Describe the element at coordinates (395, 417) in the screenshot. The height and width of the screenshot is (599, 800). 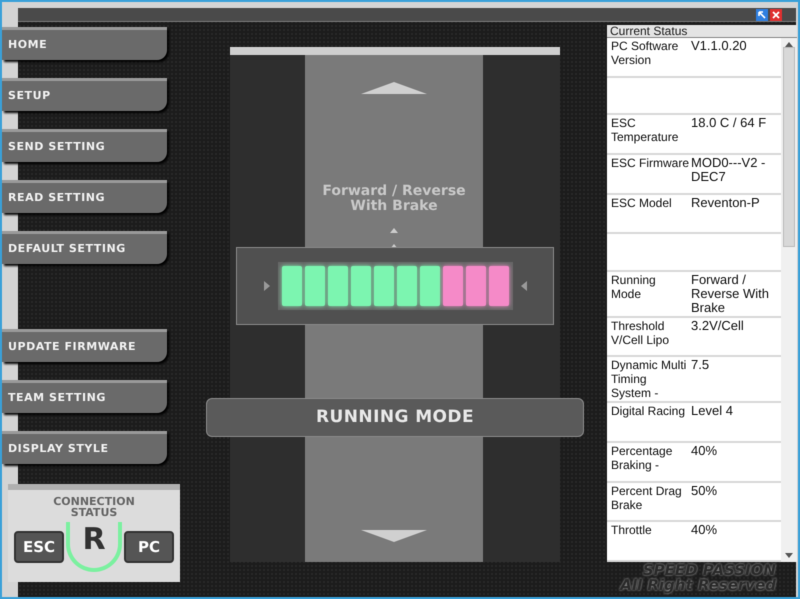
I see `running-mode-button: RUNNING MODE` at that location.